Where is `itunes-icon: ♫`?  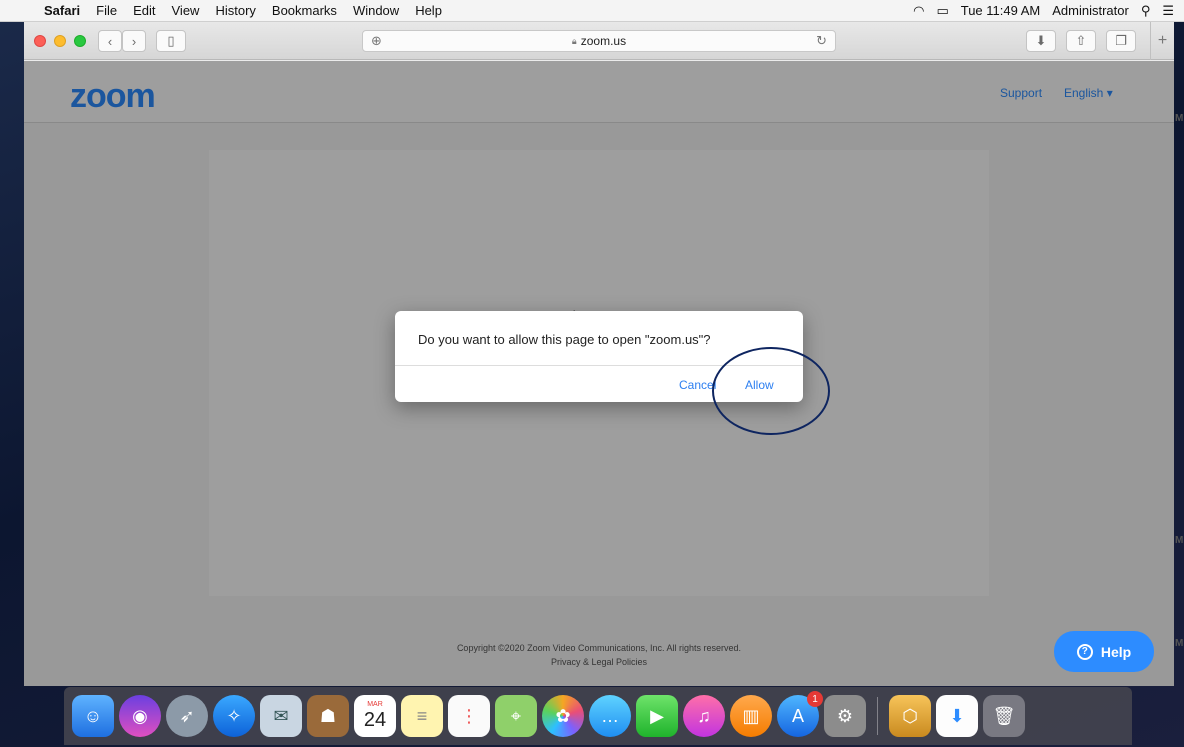 itunes-icon: ♫ is located at coordinates (704, 716).